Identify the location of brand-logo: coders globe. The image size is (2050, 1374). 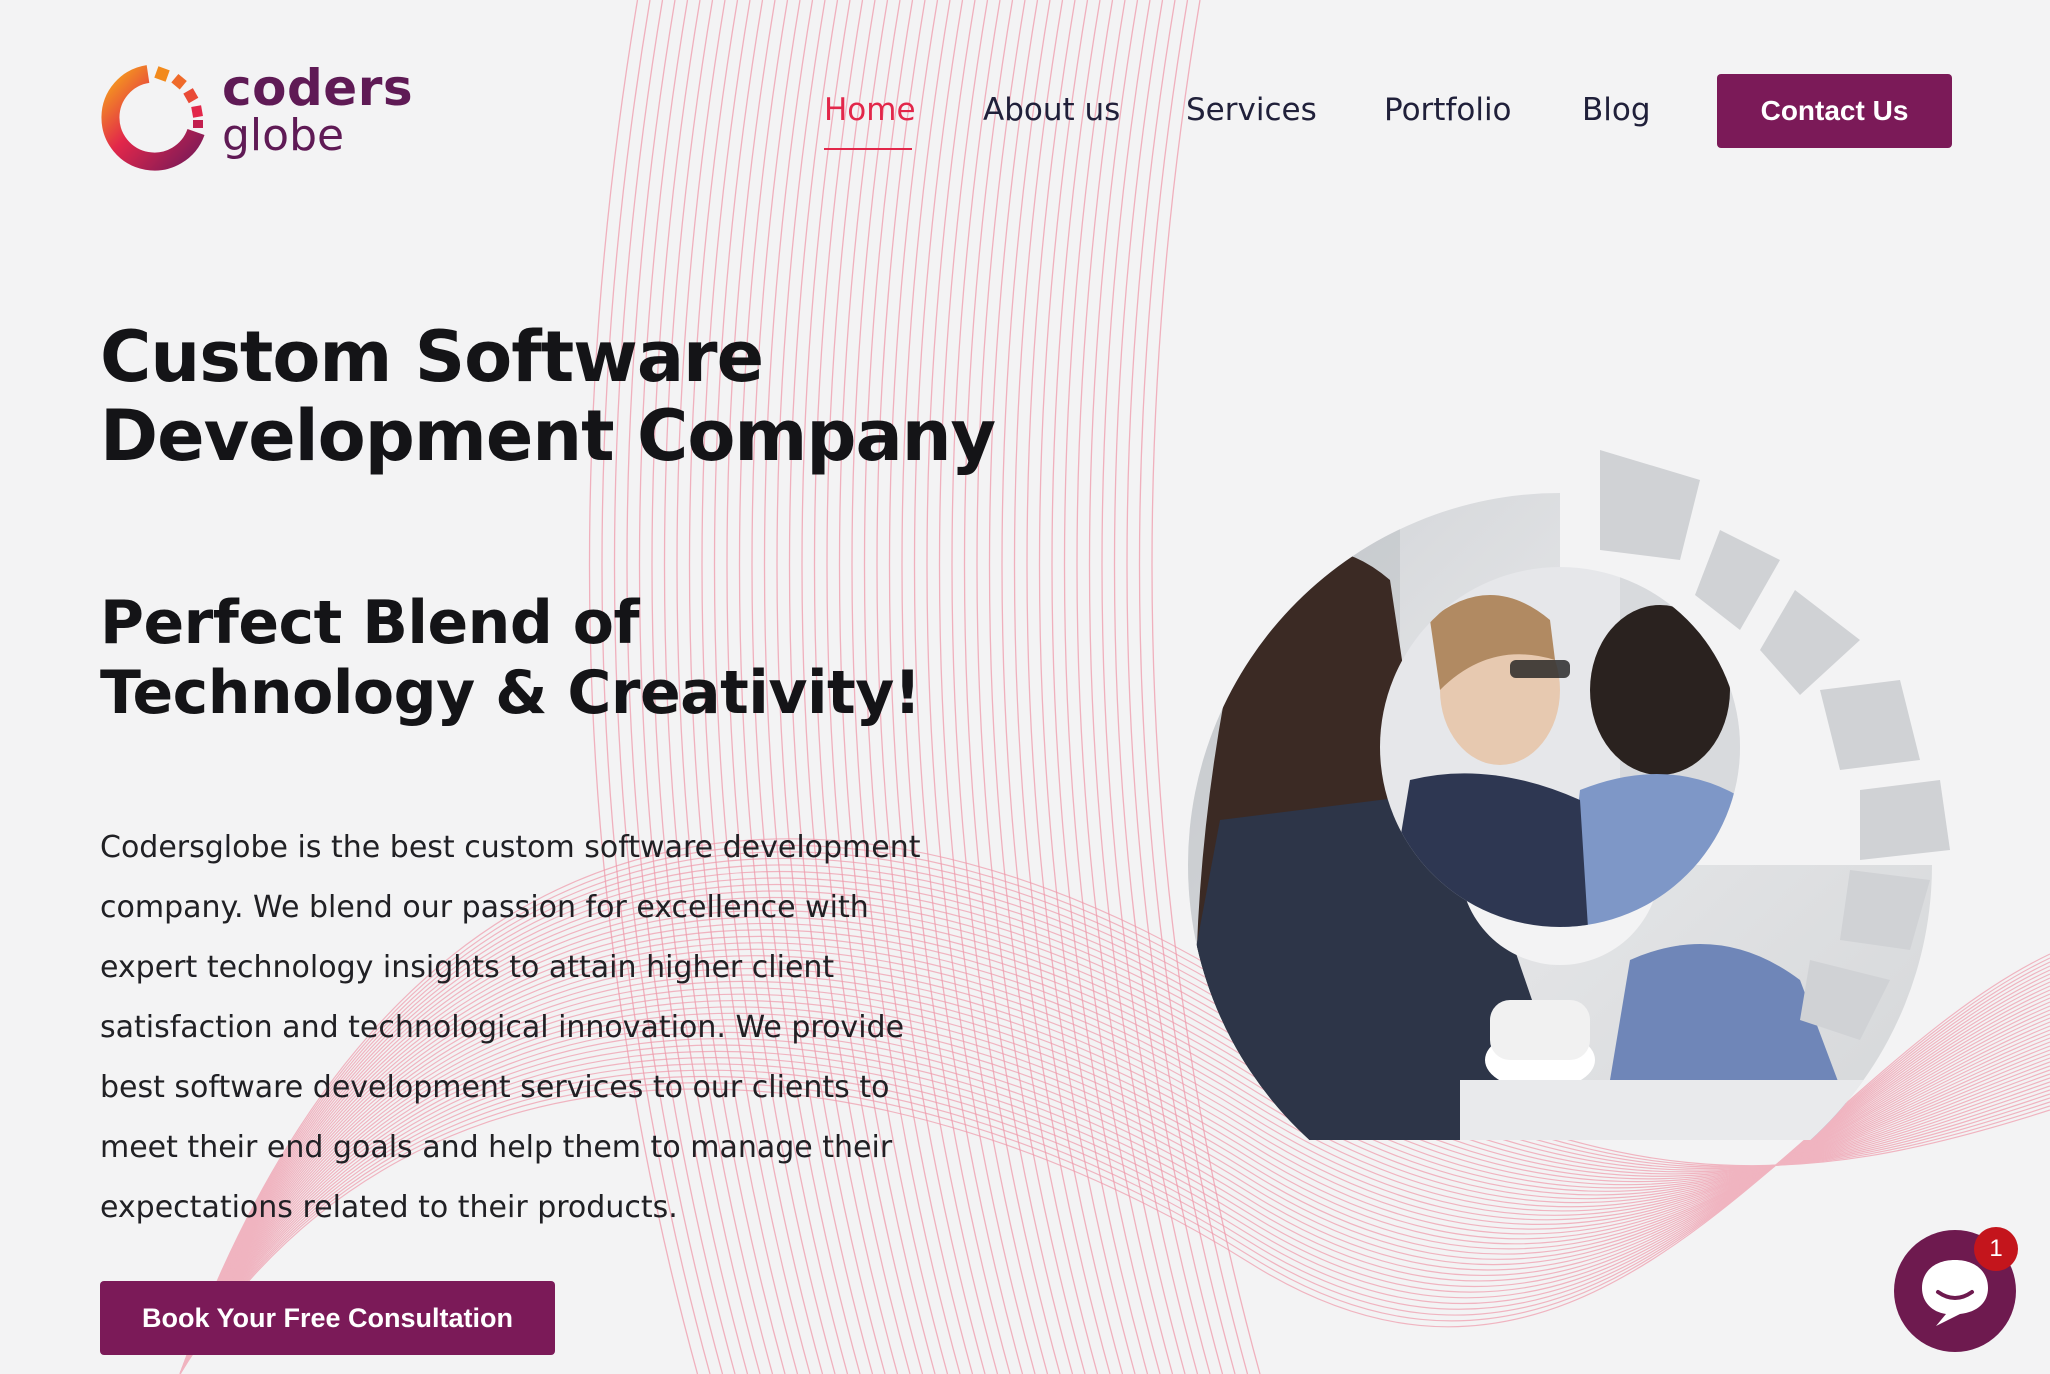
(256, 118).